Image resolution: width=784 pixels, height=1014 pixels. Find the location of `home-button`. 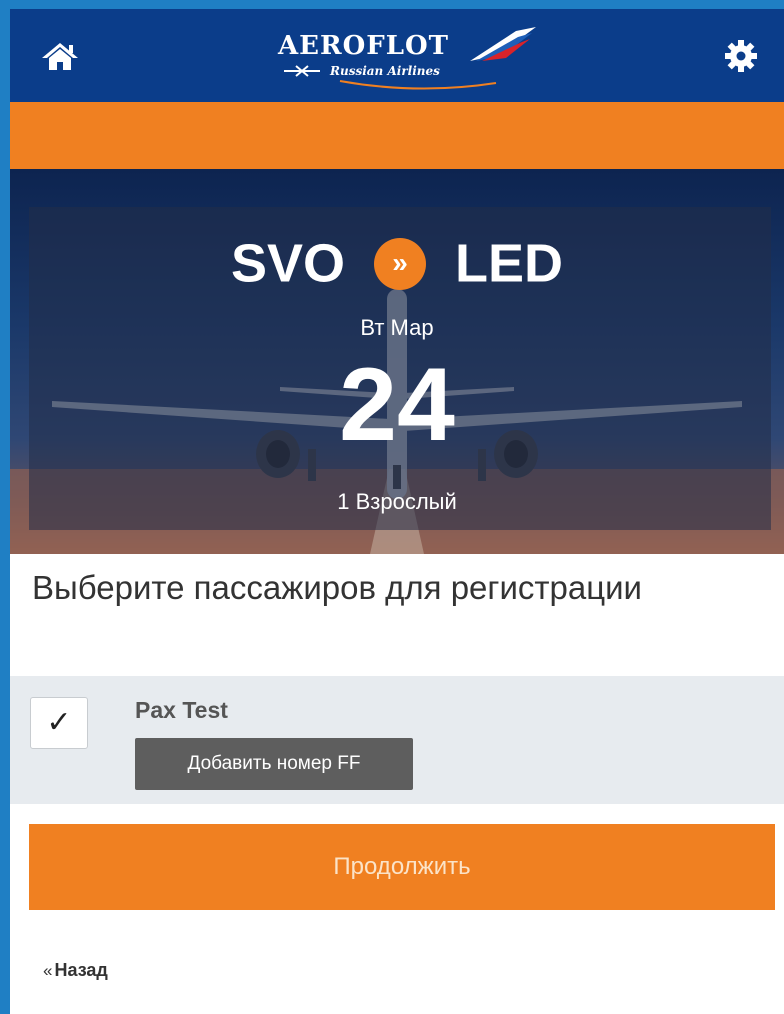

home-button is located at coordinates (60, 56).